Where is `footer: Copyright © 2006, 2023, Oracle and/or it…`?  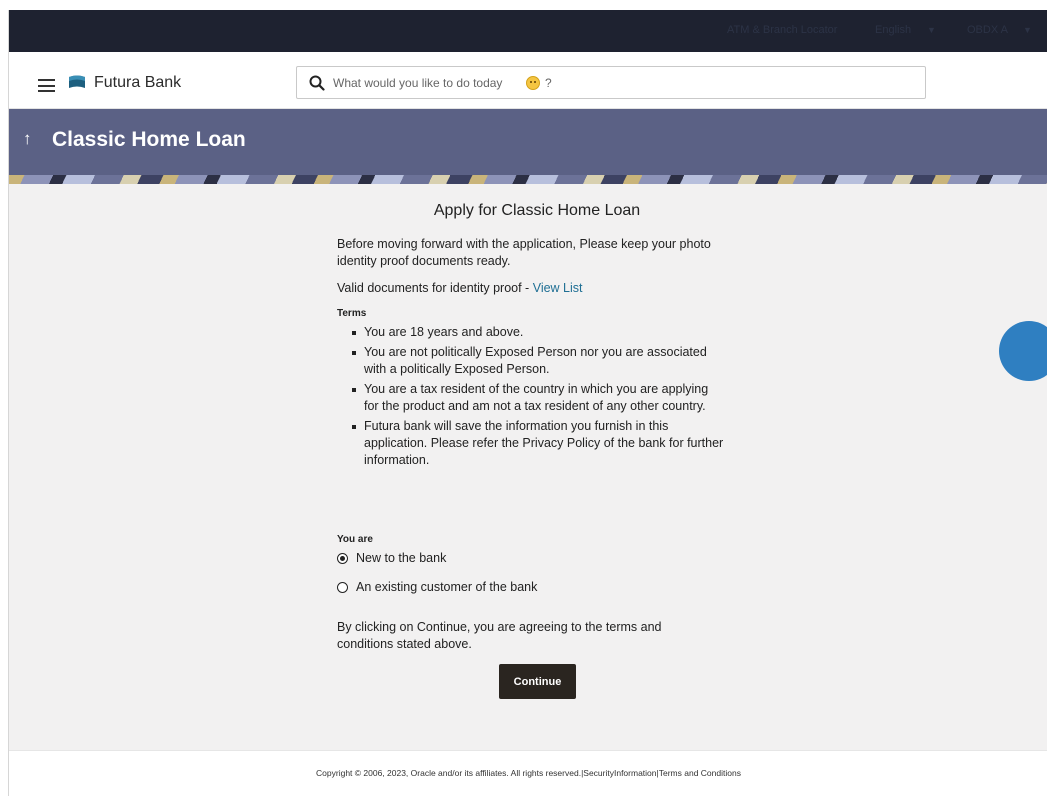
footer: Copyright © 2006, 2023, Oracle and/or it… is located at coordinates (528, 773).